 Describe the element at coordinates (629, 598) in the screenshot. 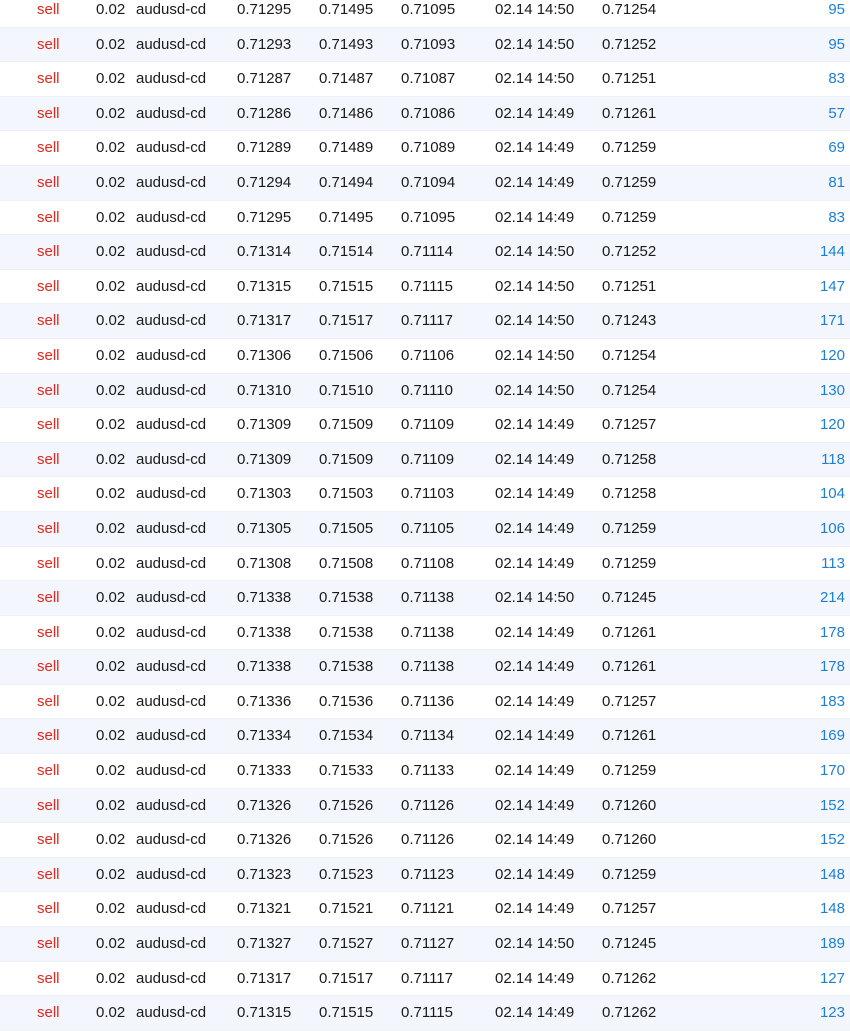

I see `order-current-price: 0.71245` at that location.